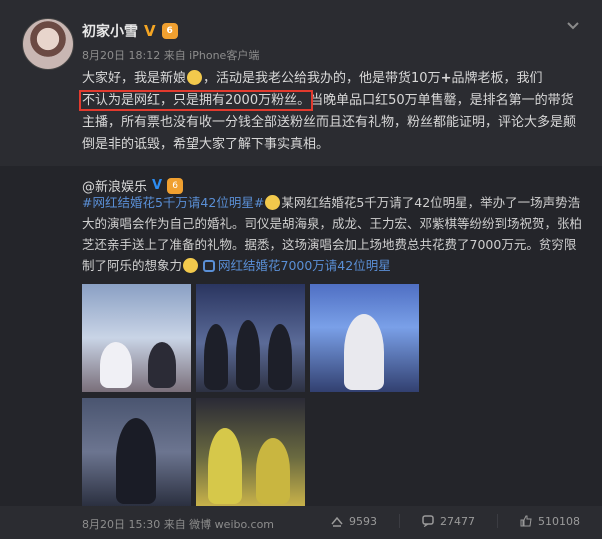  I want to click on repost-button: 9593, so click(354, 521).